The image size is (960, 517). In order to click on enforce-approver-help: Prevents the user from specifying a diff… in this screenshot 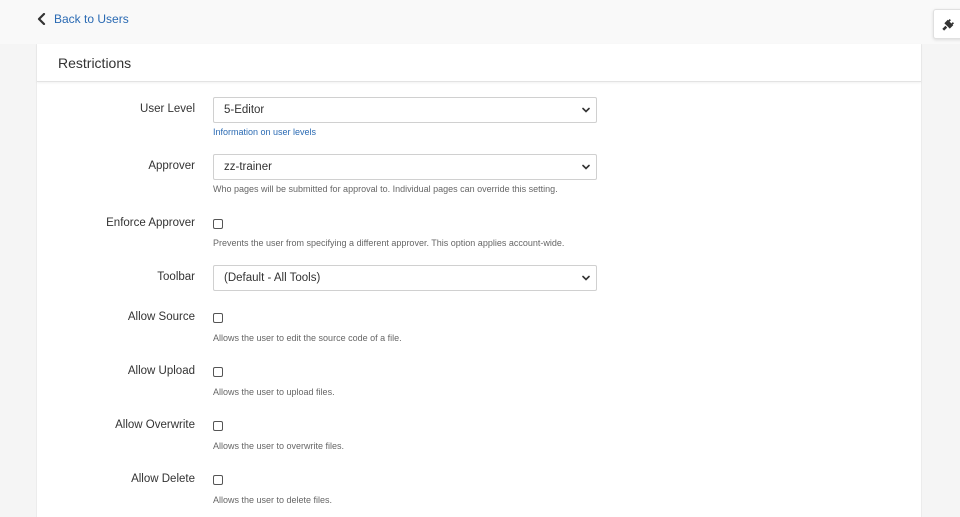, I will do `click(389, 243)`.